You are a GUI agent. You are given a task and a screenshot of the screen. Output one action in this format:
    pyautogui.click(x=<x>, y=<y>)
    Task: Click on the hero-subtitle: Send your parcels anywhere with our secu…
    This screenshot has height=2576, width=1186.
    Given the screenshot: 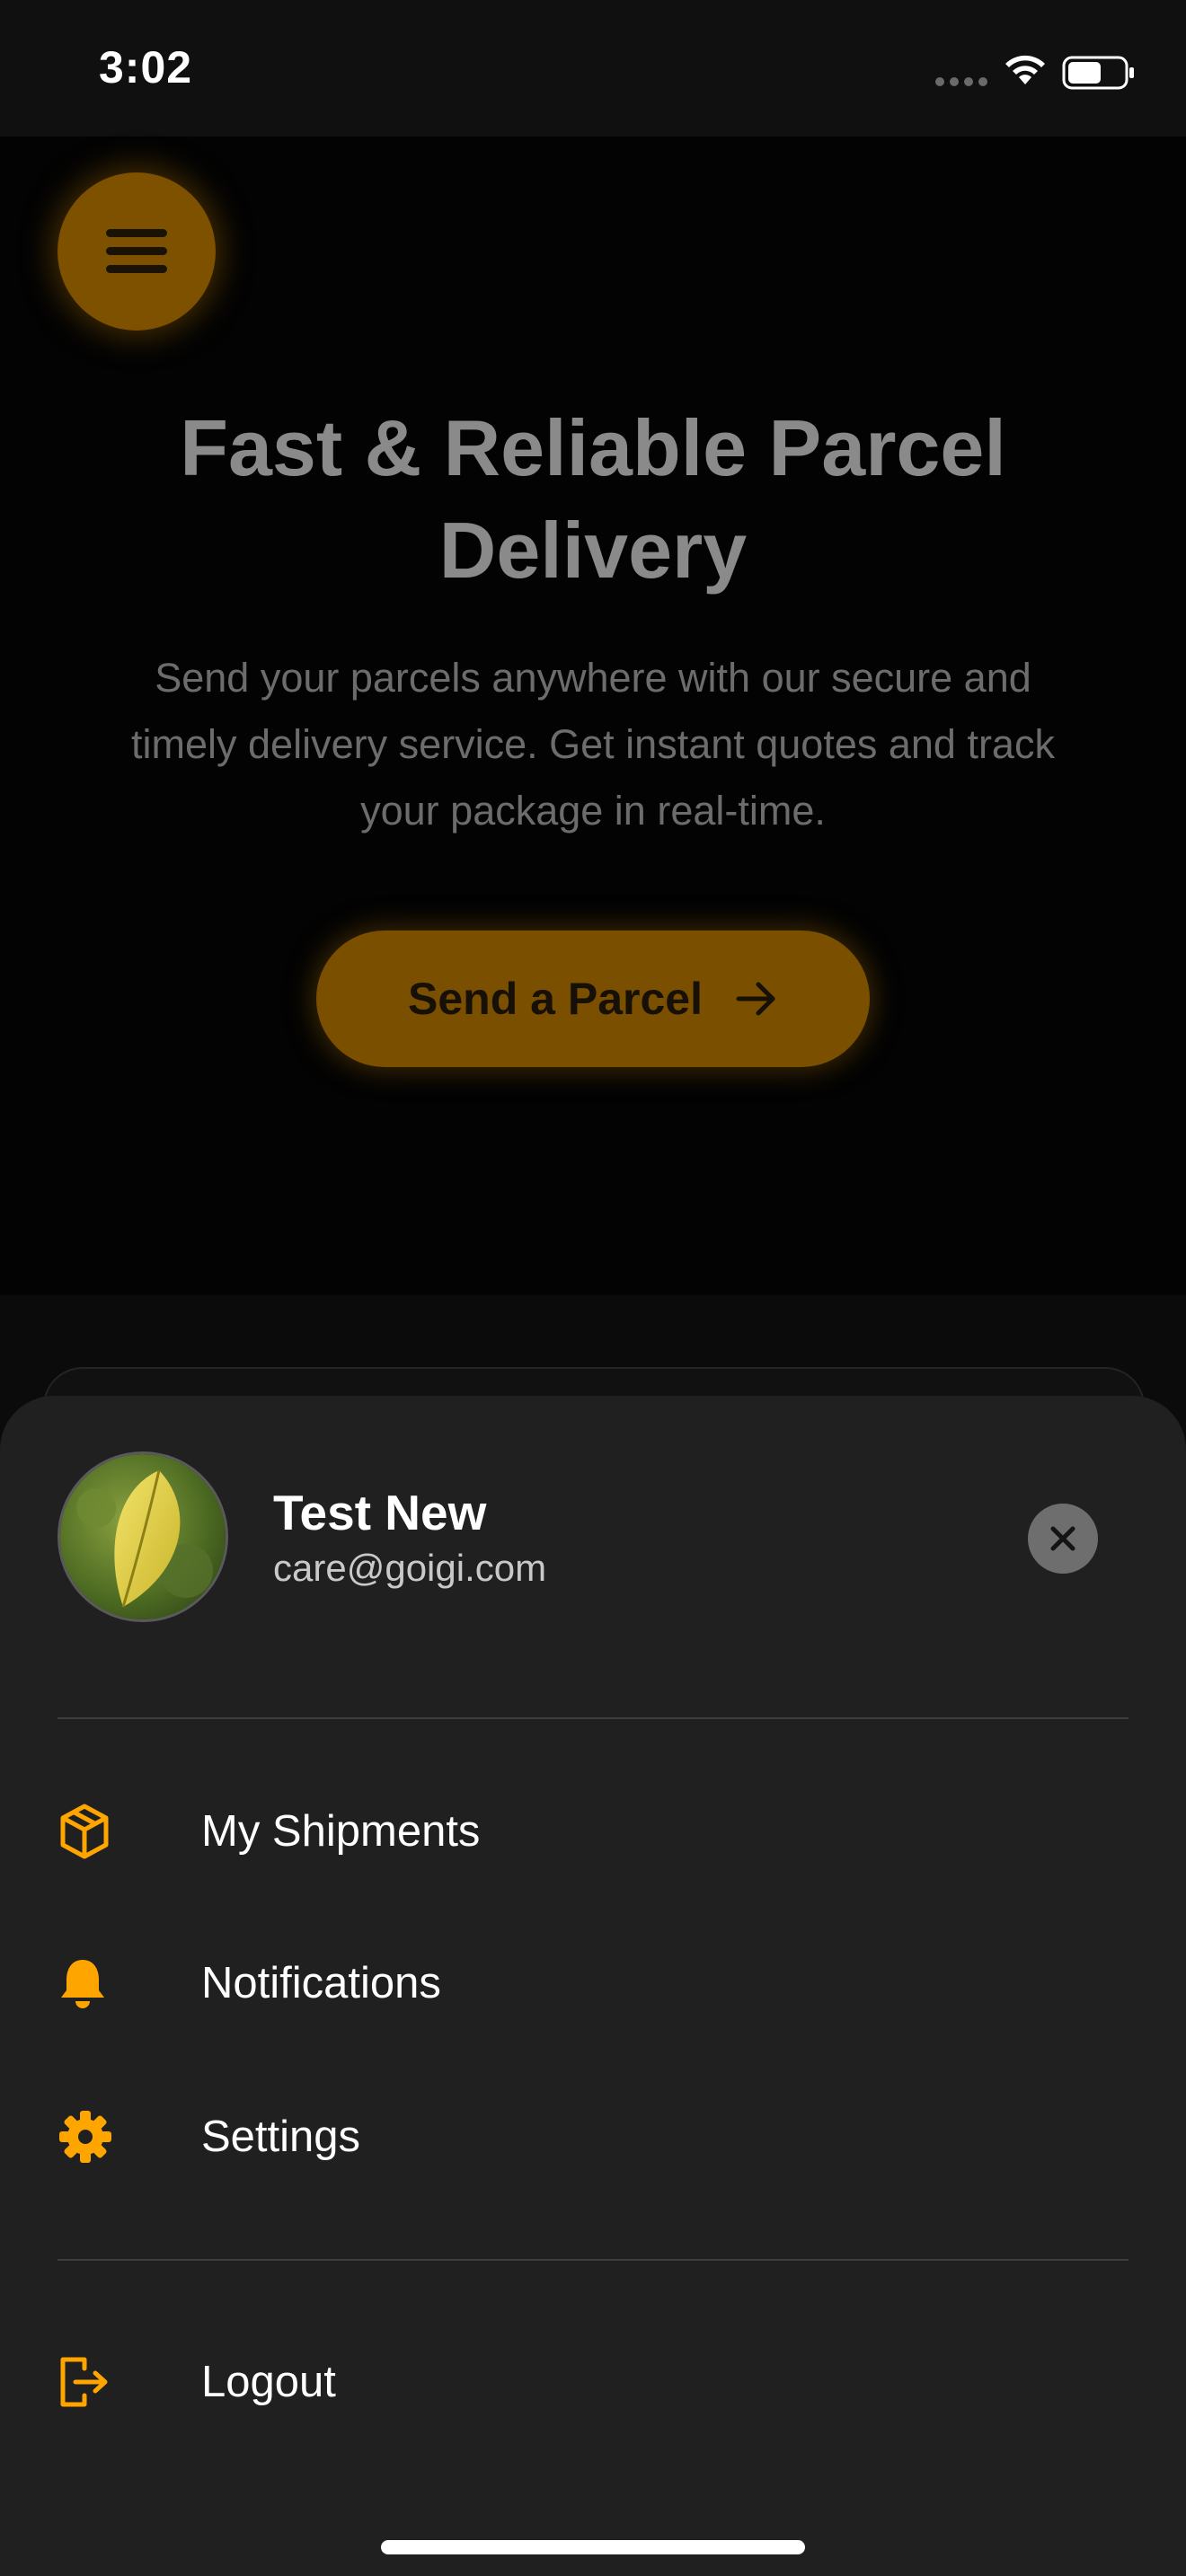 What is the action you would take?
    pyautogui.click(x=593, y=744)
    